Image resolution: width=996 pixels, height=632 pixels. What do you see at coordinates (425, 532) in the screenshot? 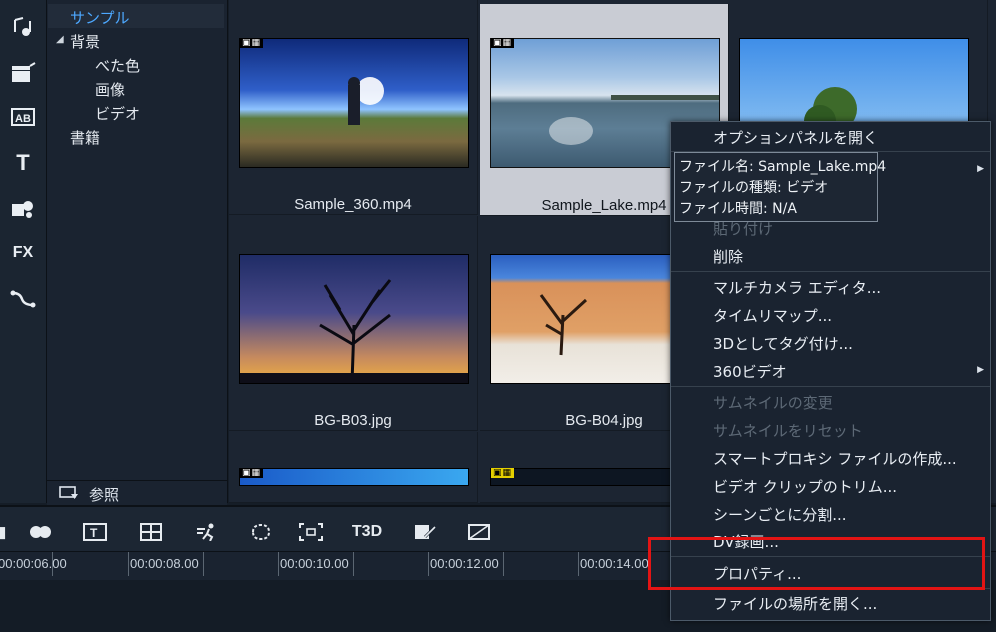
I see `edit-icon` at bounding box center [425, 532].